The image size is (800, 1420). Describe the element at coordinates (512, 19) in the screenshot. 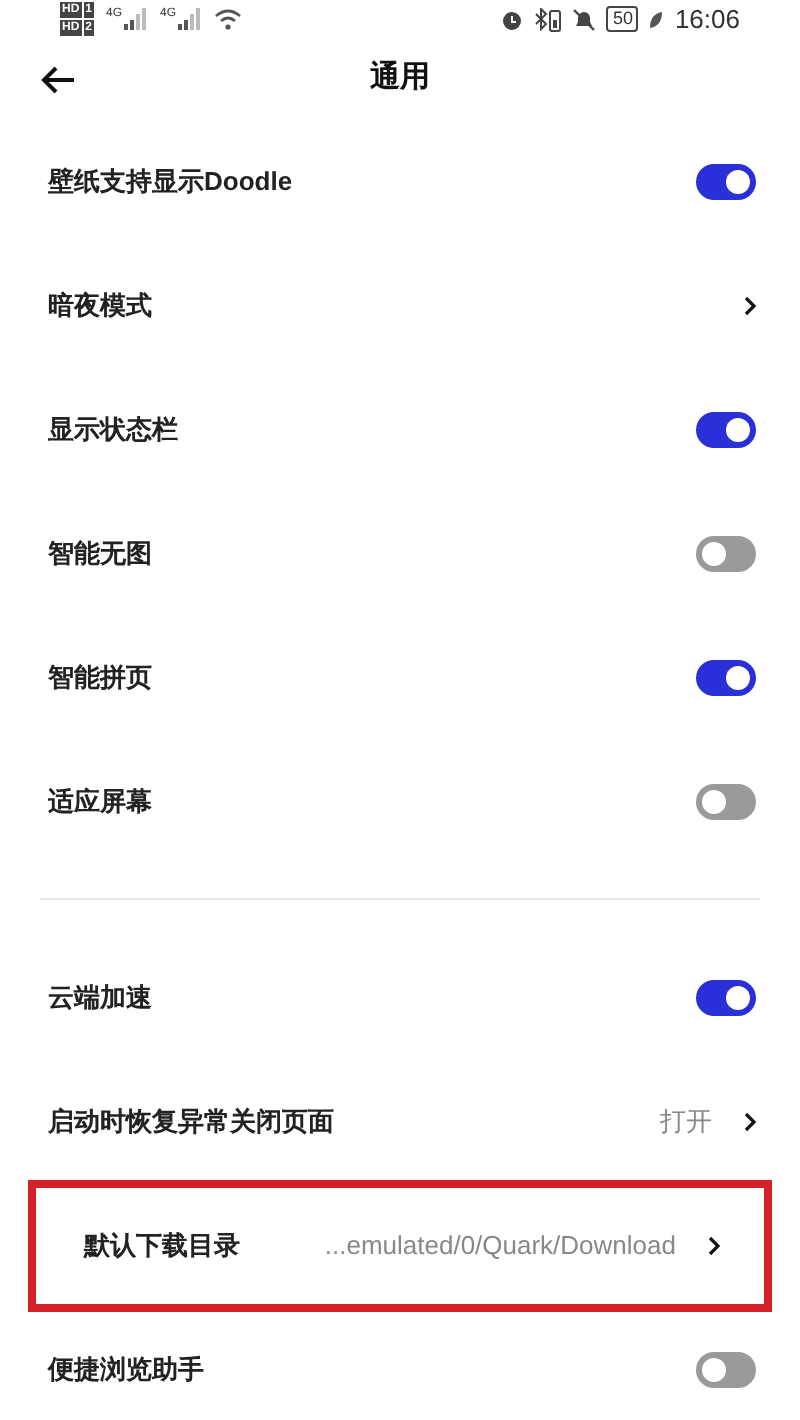

I see `alarm-clock-icon` at that location.